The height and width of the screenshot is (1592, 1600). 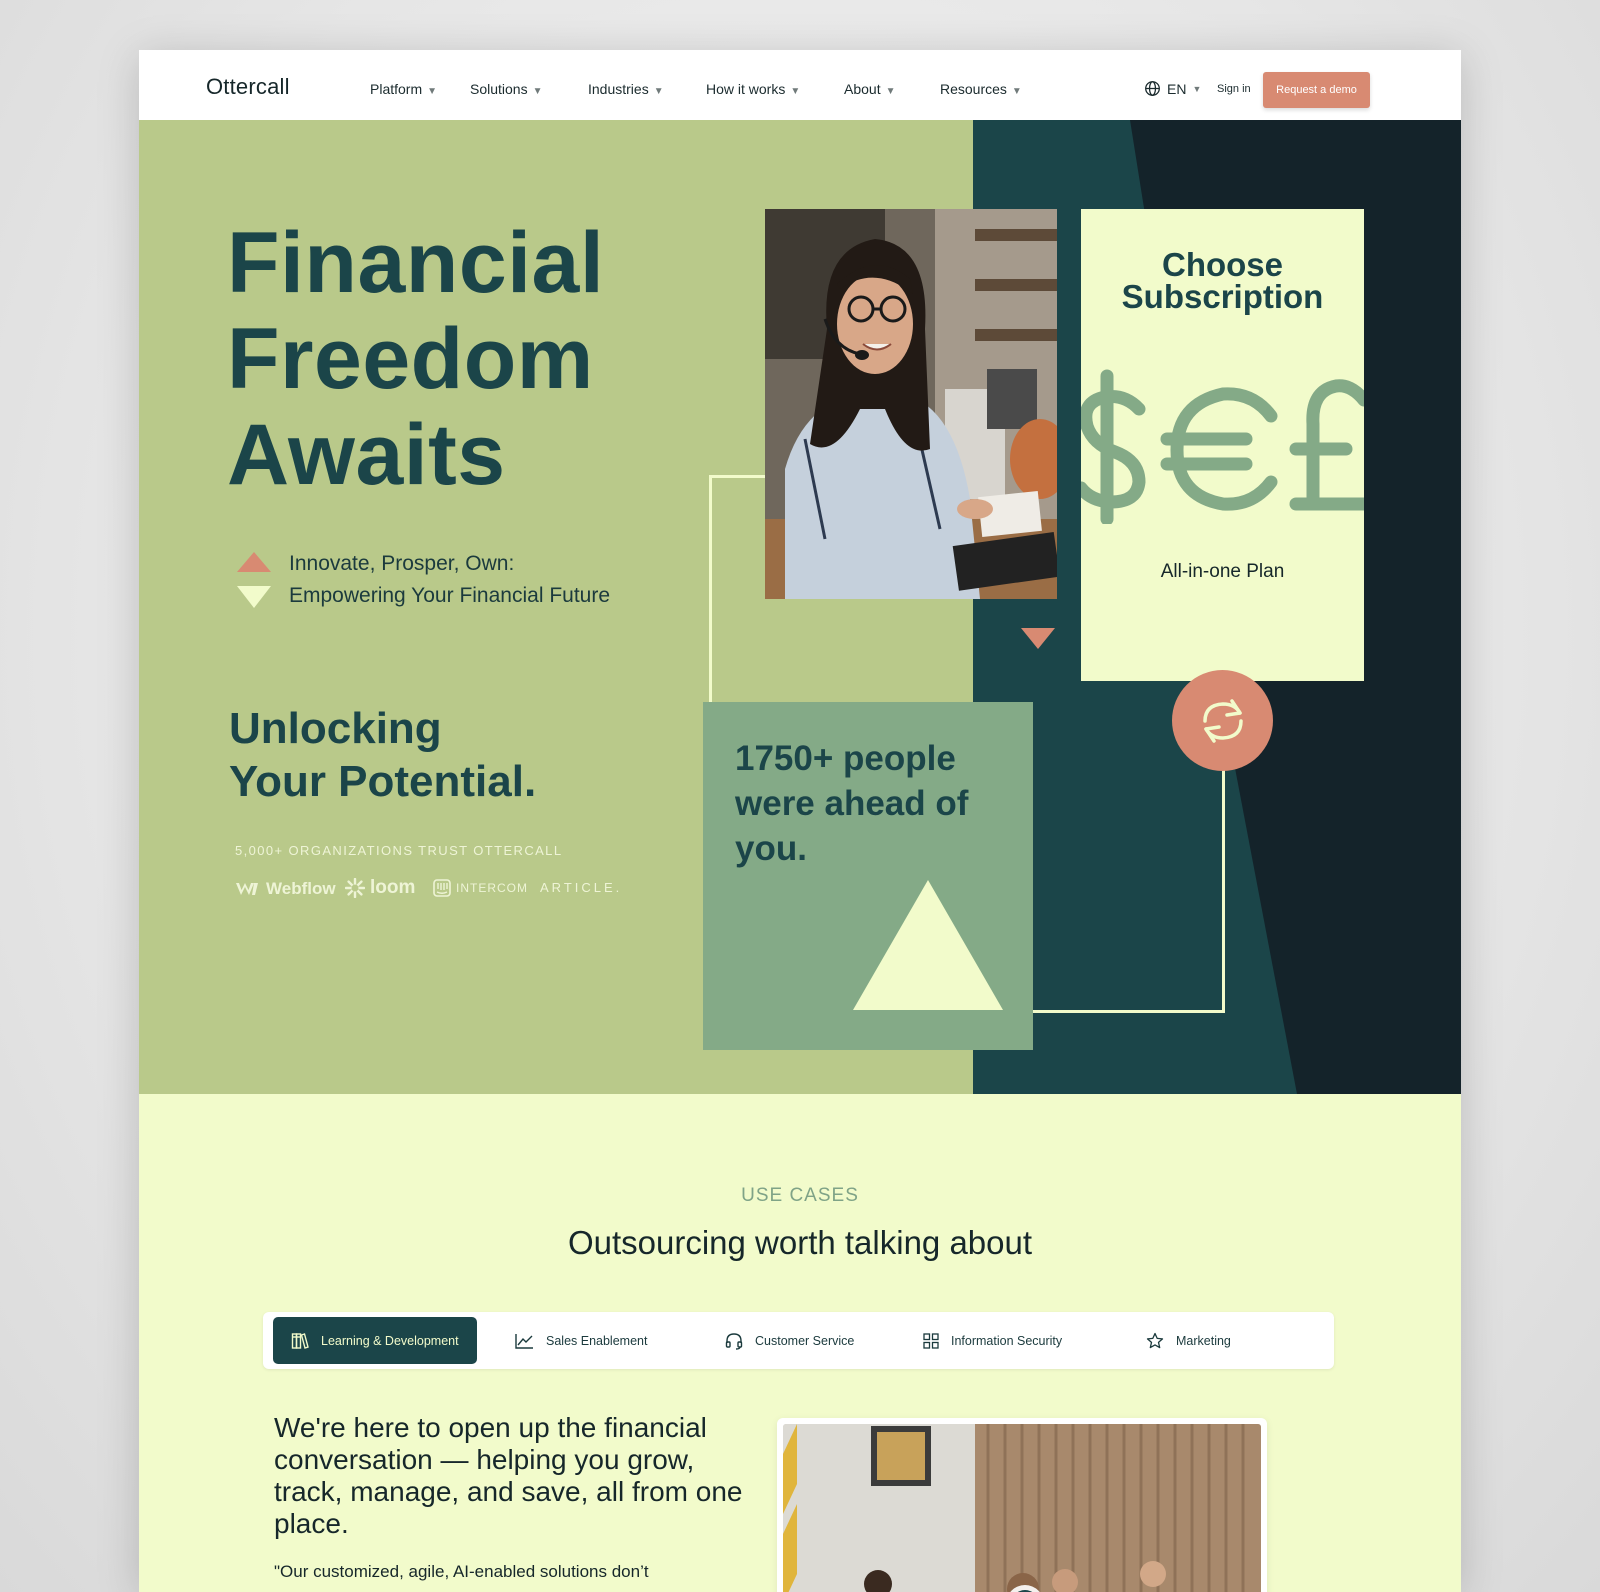 I want to click on language-selector: EN ▼, so click(x=1172, y=88).